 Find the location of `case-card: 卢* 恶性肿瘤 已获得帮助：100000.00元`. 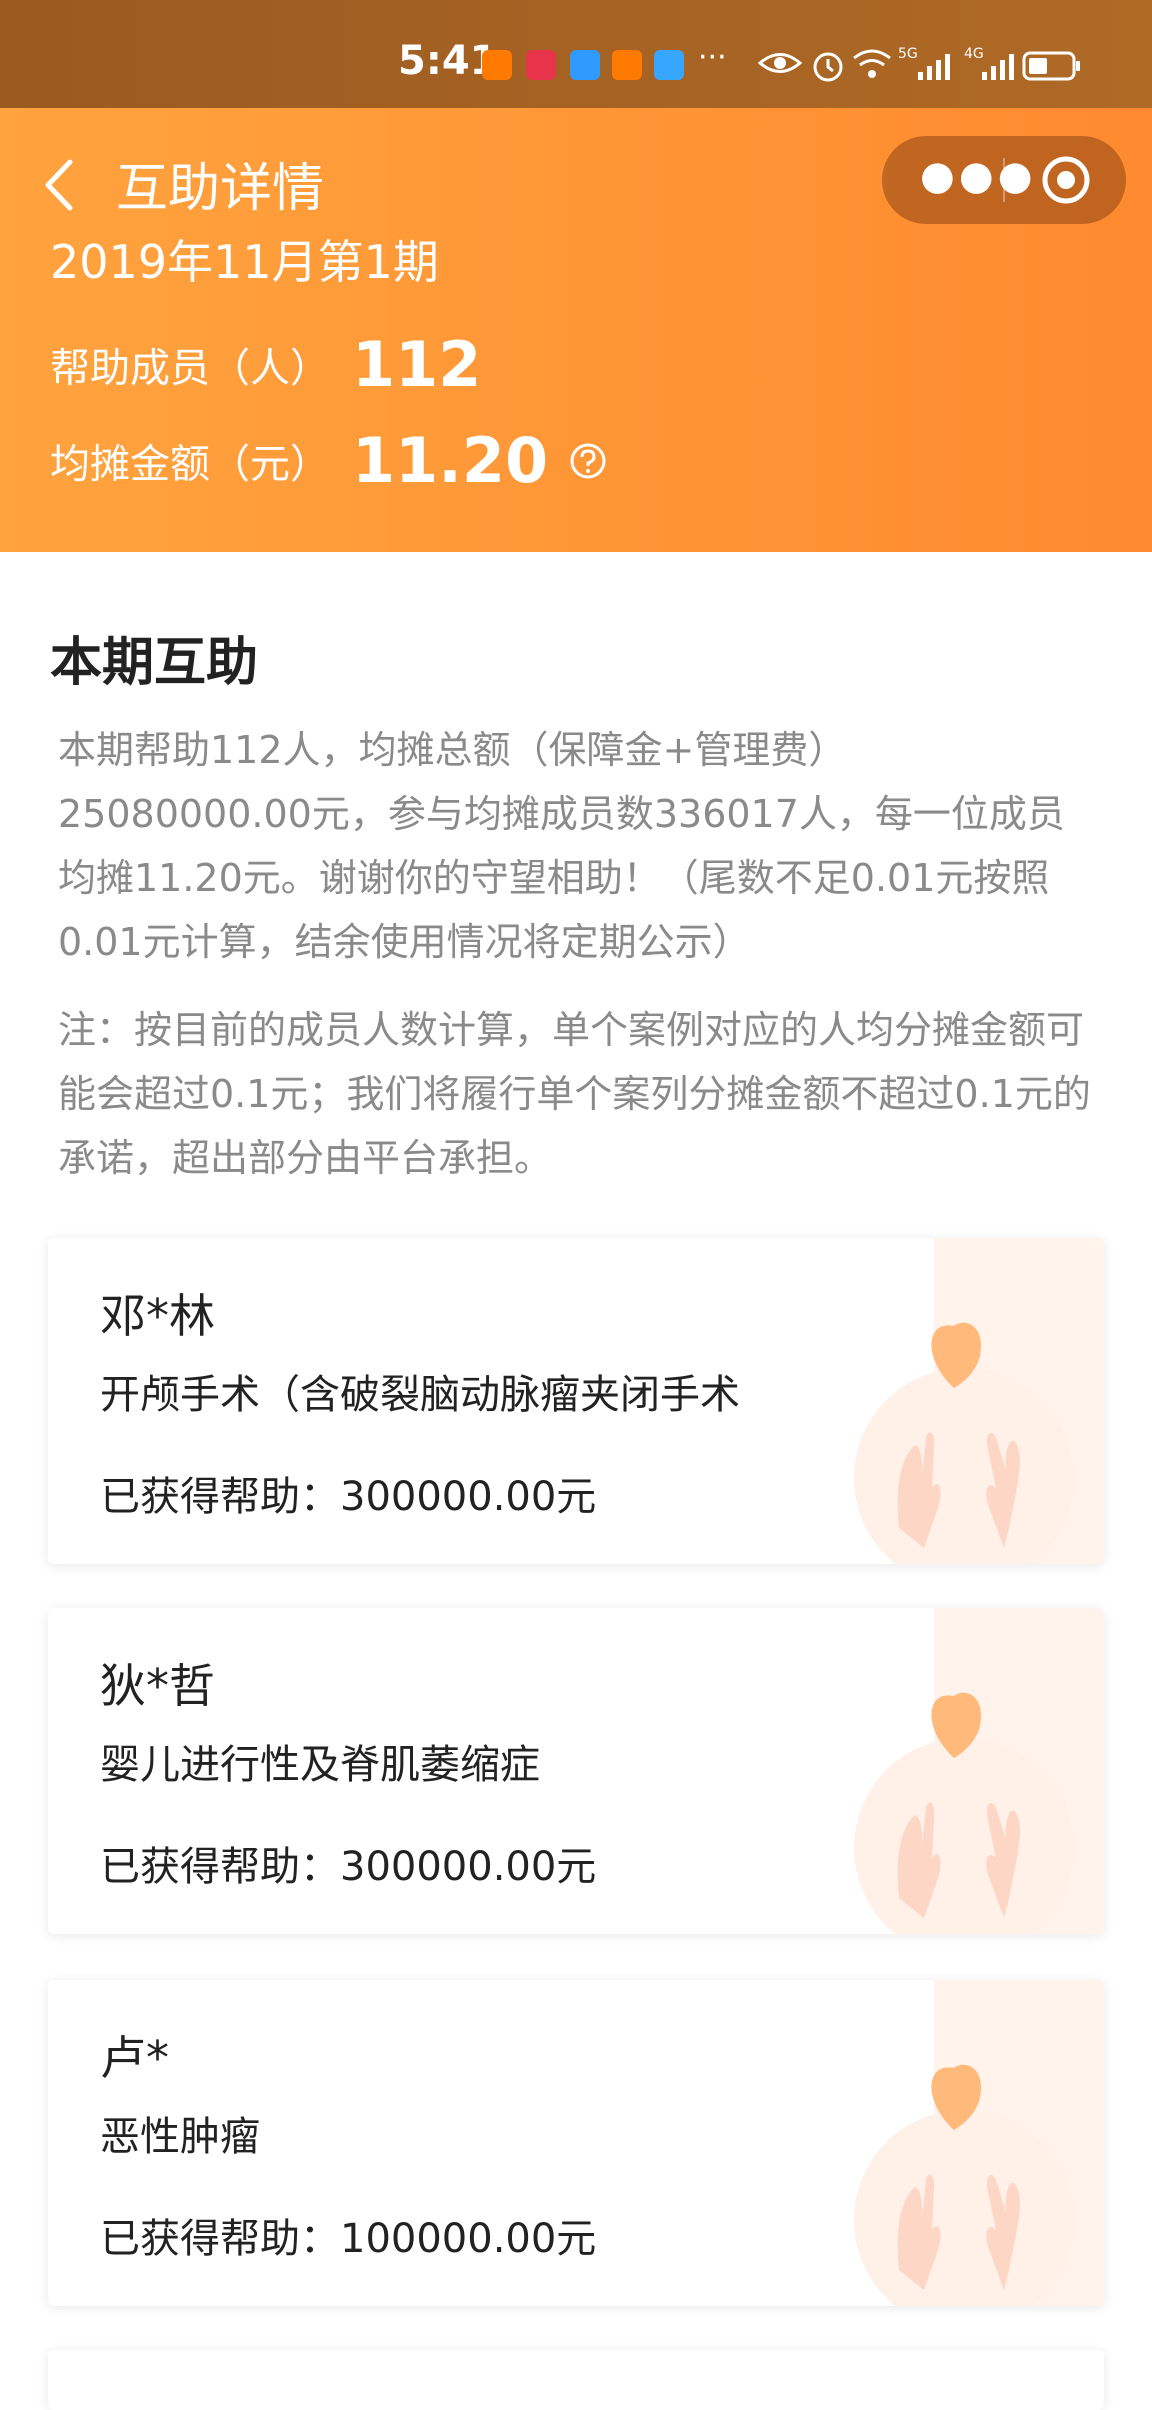

case-card: 卢* 恶性肿瘤 已获得帮助：100000.00元 is located at coordinates (576, 2143).